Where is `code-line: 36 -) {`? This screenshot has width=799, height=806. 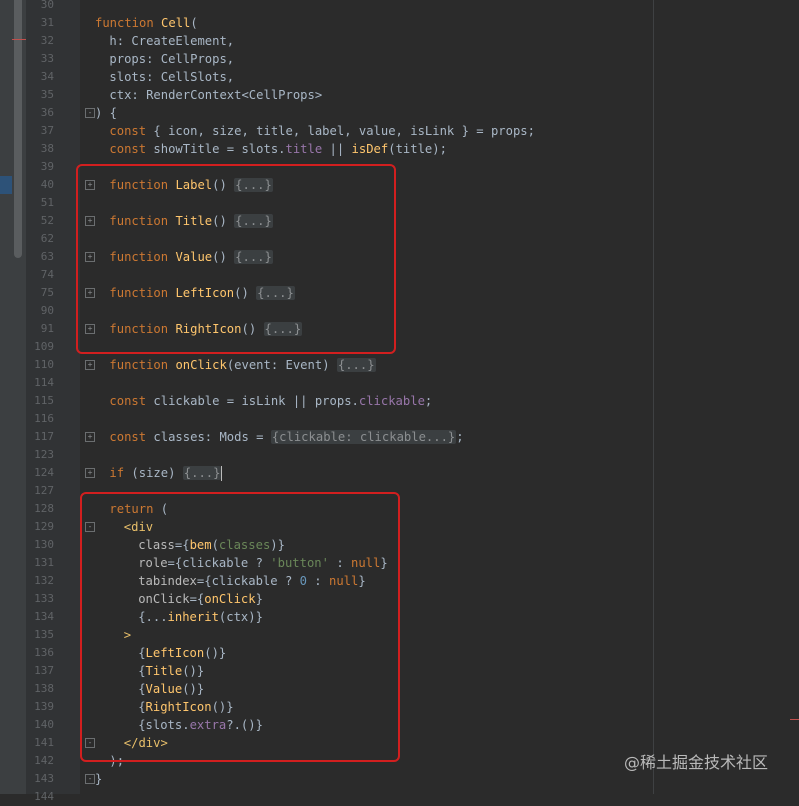
code-line: 36 -) { is located at coordinates (399, 113).